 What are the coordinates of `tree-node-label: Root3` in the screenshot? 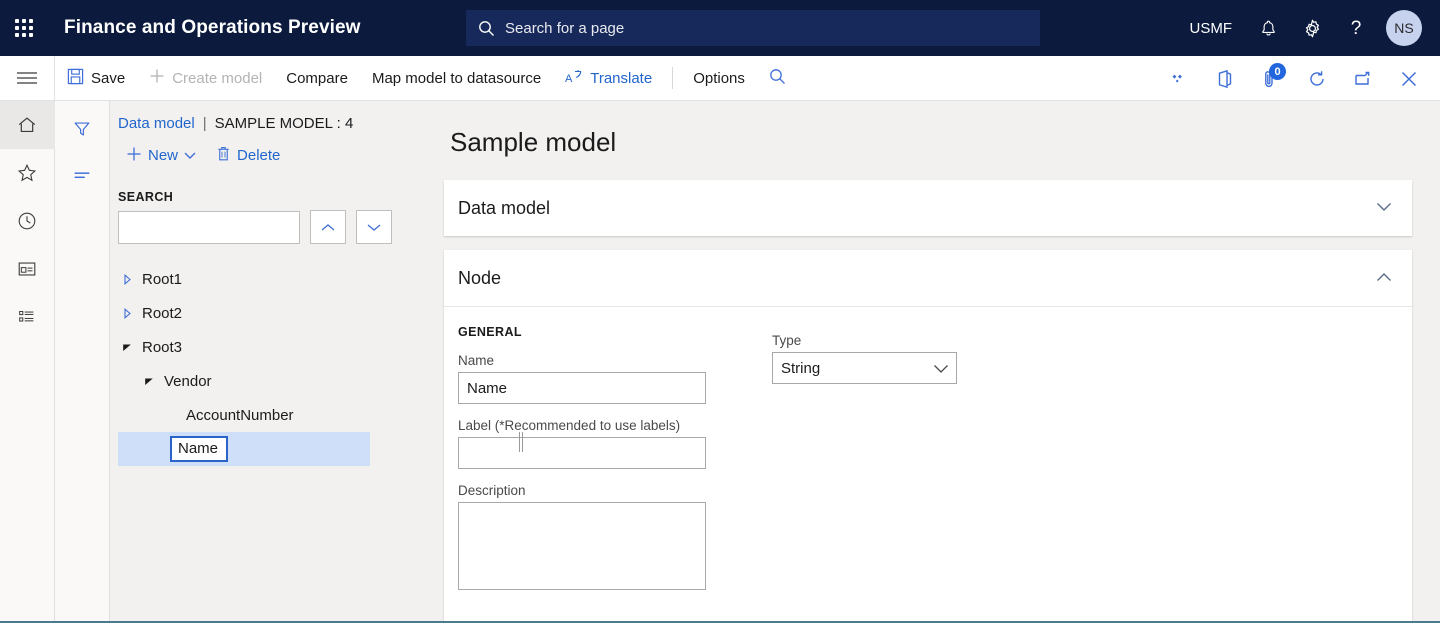 It's located at (162, 347).